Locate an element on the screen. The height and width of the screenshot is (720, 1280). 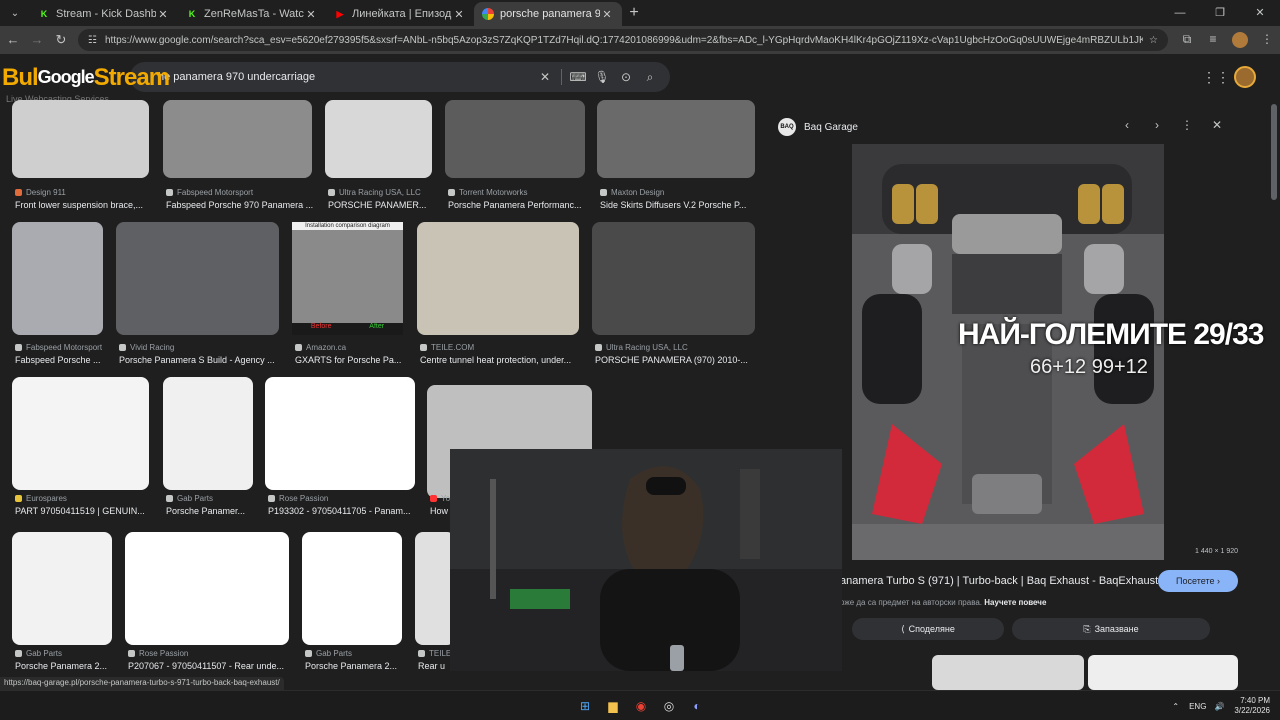
reload-button: ↻ is located at coordinates (61, 40).